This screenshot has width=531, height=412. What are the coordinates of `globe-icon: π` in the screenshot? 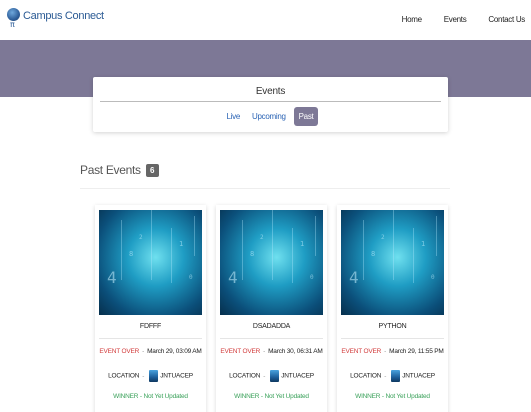 It's located at (14, 19).